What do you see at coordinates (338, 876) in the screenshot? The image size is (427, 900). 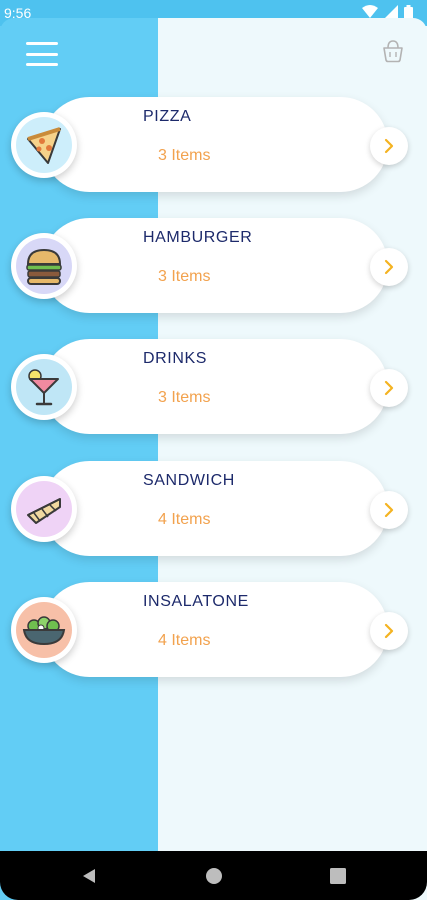 I see `recents-icon` at bounding box center [338, 876].